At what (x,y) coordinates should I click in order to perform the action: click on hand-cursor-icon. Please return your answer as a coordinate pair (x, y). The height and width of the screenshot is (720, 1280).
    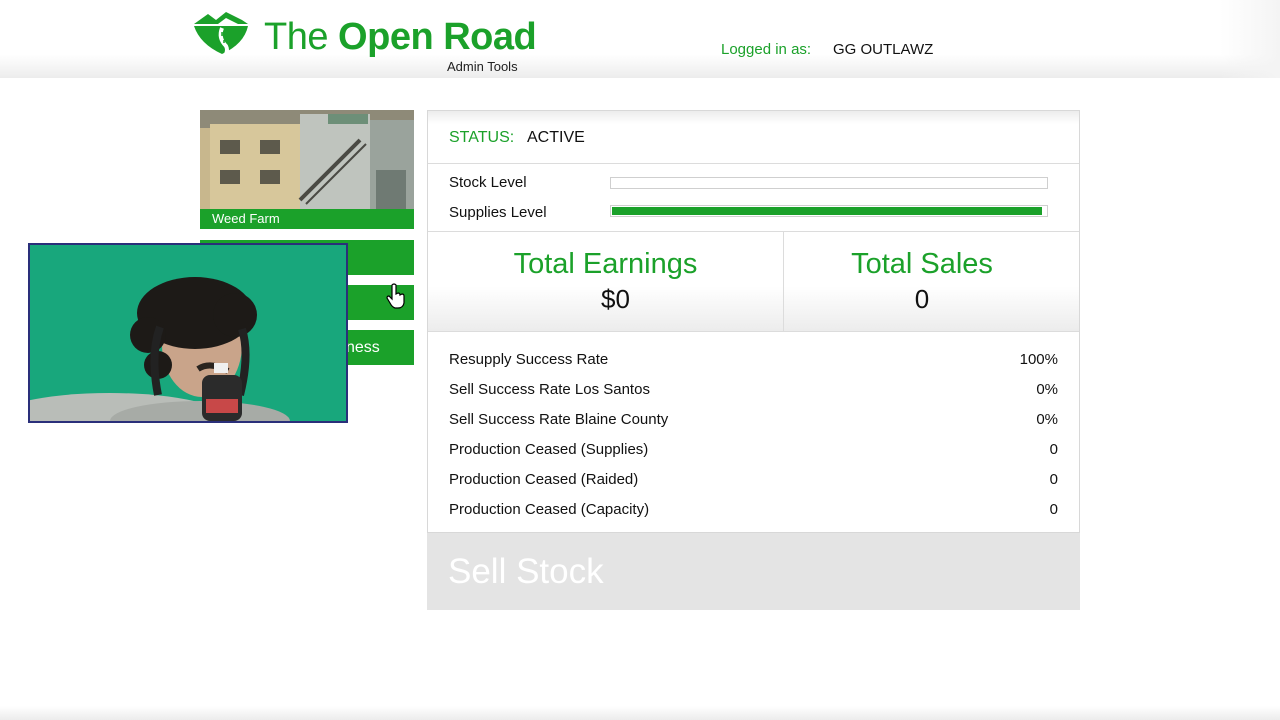
    Looking at the image, I should click on (395, 296).